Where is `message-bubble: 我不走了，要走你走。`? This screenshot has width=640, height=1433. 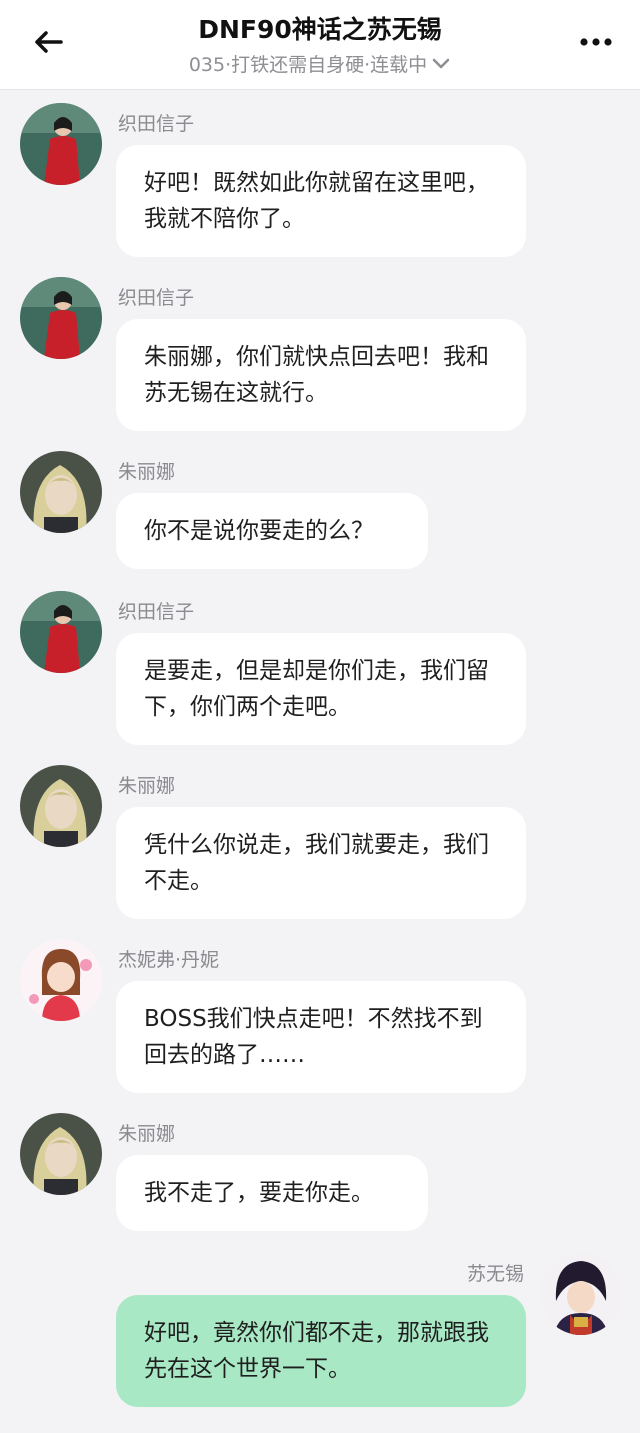 message-bubble: 我不走了，要走你走。 is located at coordinates (272, 1193).